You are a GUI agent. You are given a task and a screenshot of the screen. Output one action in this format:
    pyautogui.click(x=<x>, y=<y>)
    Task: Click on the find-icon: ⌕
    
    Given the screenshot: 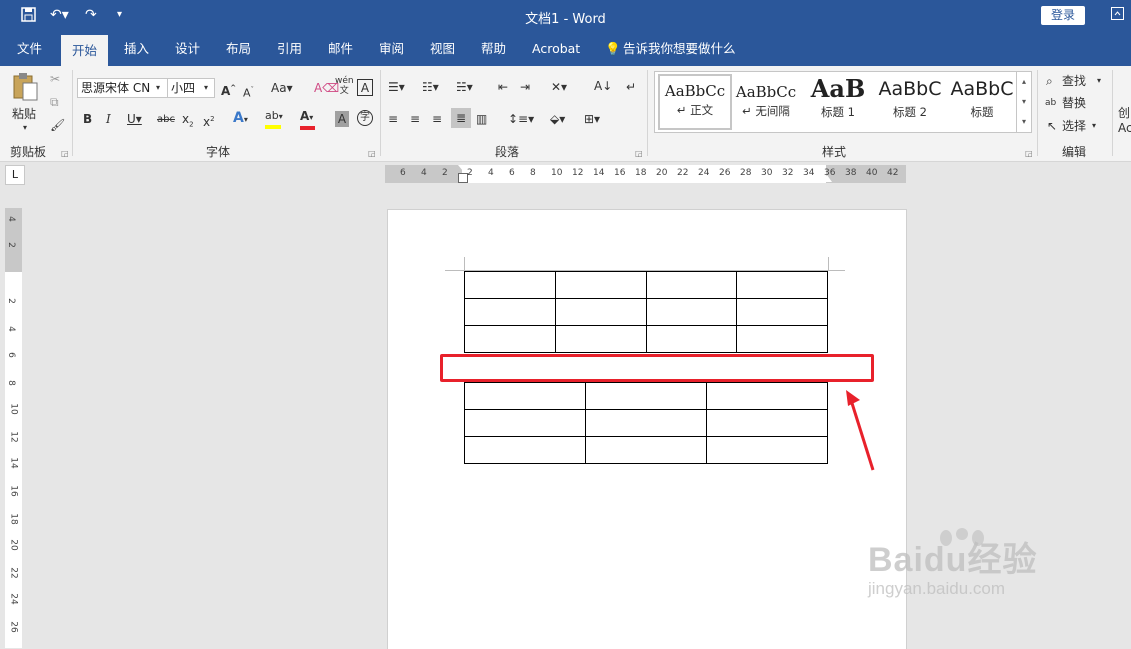 What is the action you would take?
    pyautogui.click(x=1049, y=81)
    